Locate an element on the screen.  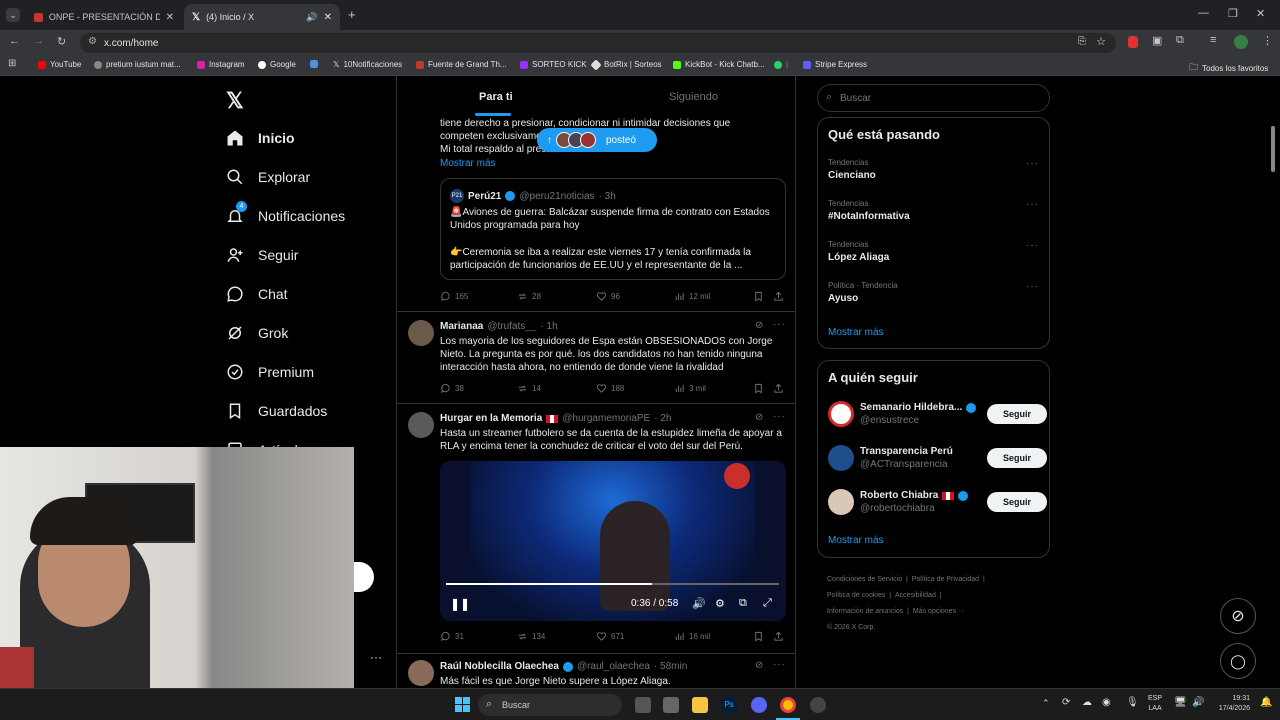
extension-icon: ▣ is located at coordinates (1157, 40).